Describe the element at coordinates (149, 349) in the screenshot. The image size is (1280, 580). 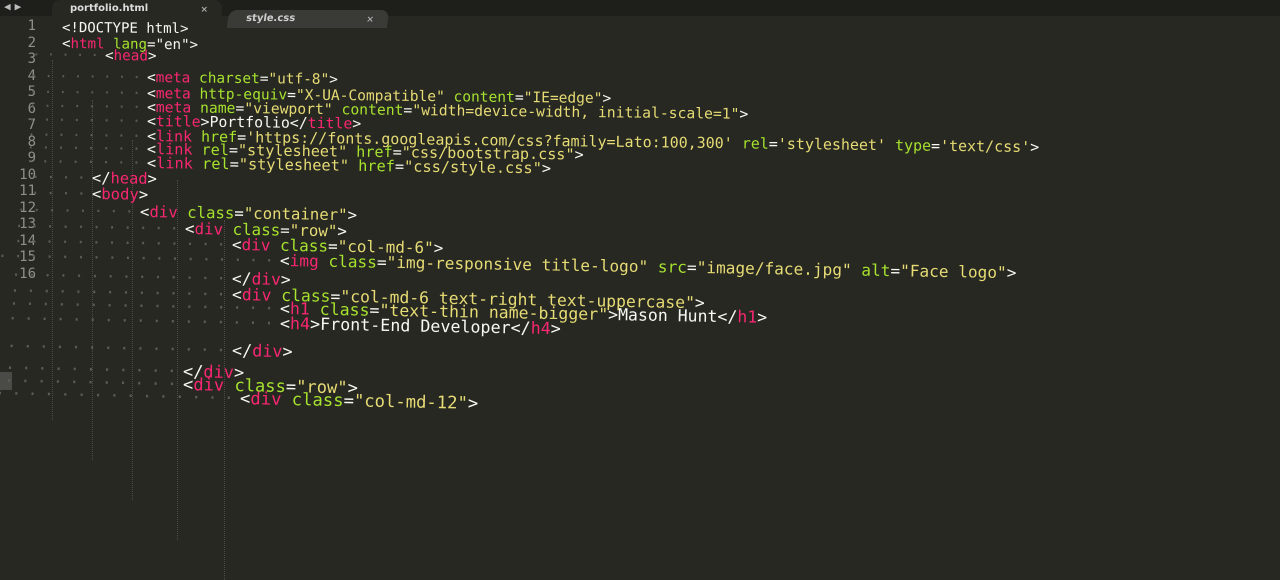
I see `code-line: ·············· </div>` at that location.